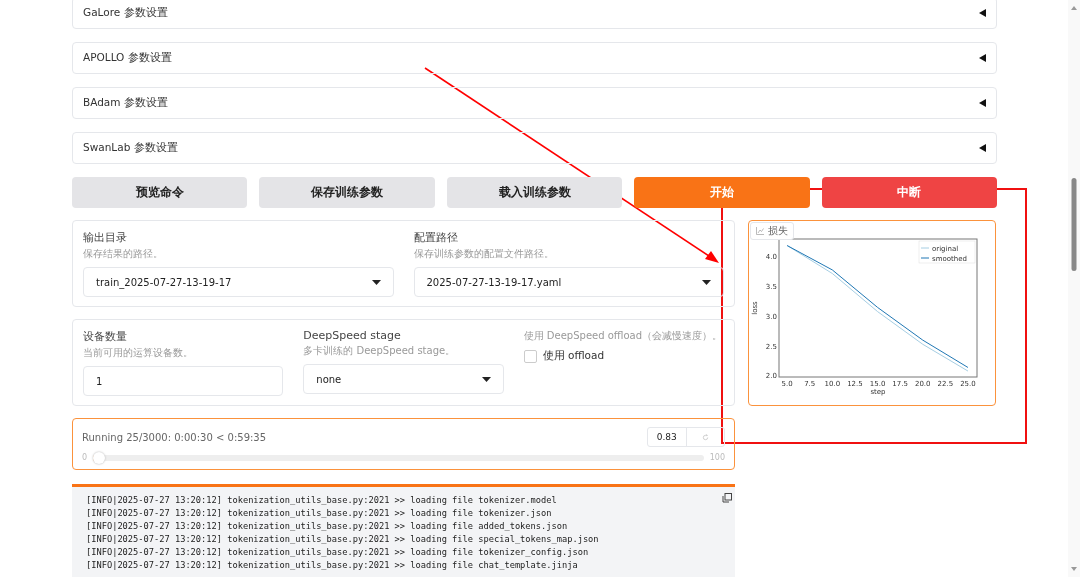 The height and width of the screenshot is (577, 1080). I want to click on offload-checkbox, so click(530, 356).